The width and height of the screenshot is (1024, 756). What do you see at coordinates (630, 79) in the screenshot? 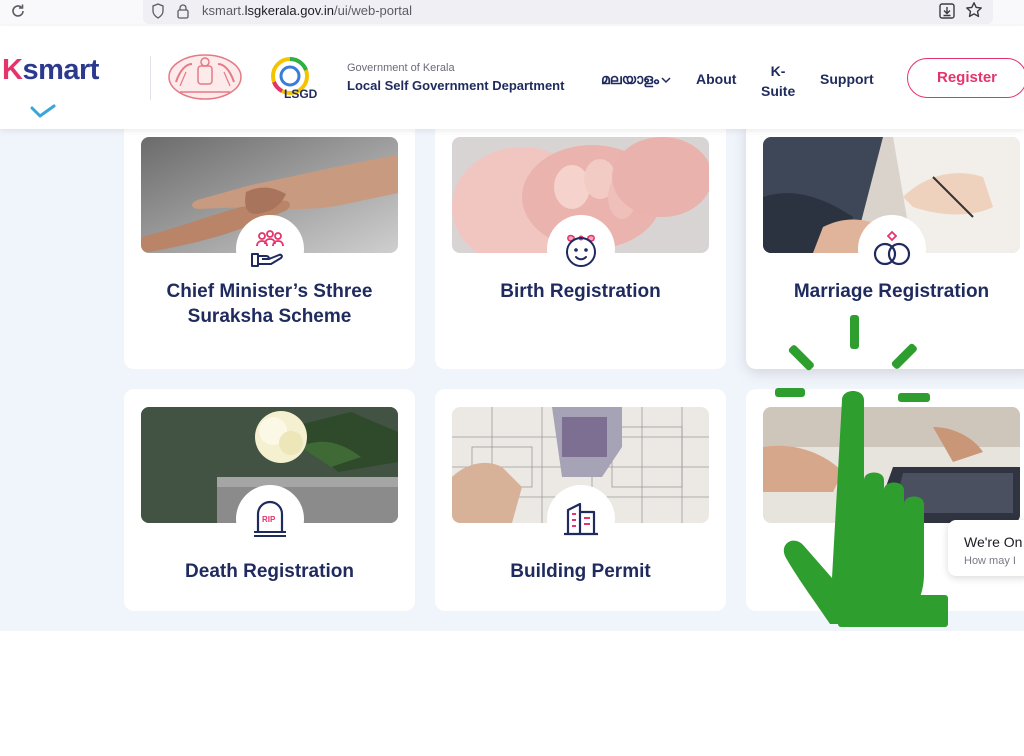
I see `language-label: മലയാളം` at bounding box center [630, 79].